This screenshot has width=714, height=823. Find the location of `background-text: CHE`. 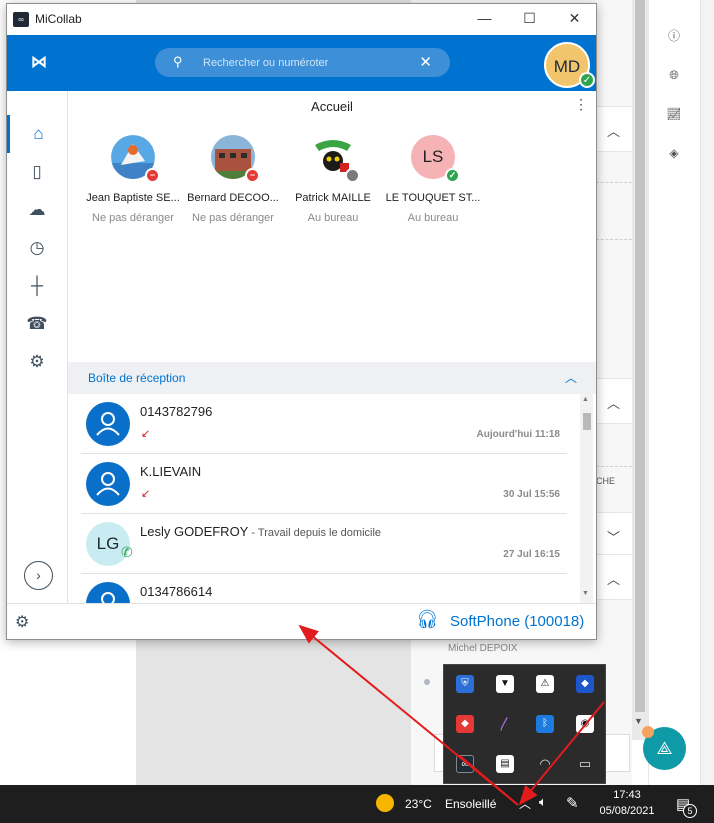

background-text: CHE is located at coordinates (606, 481).